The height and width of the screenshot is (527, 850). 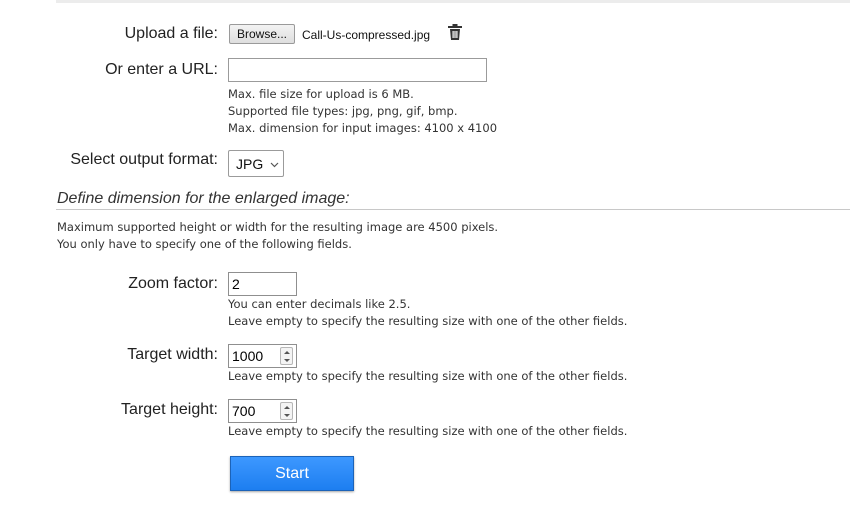 What do you see at coordinates (453, 209) in the screenshot?
I see `section-divider` at bounding box center [453, 209].